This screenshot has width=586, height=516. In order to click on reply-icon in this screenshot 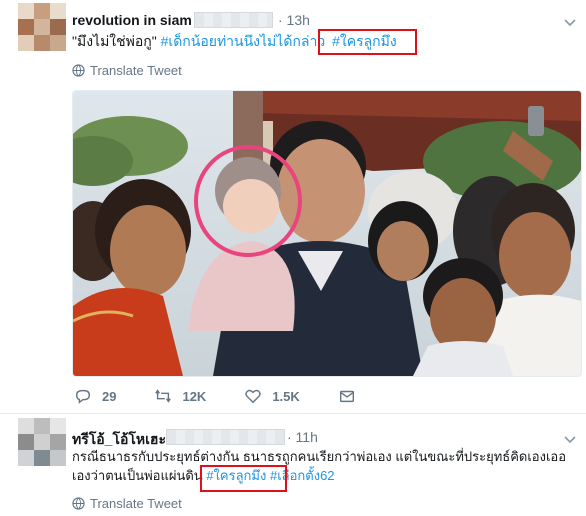, I will do `click(83, 396)`.